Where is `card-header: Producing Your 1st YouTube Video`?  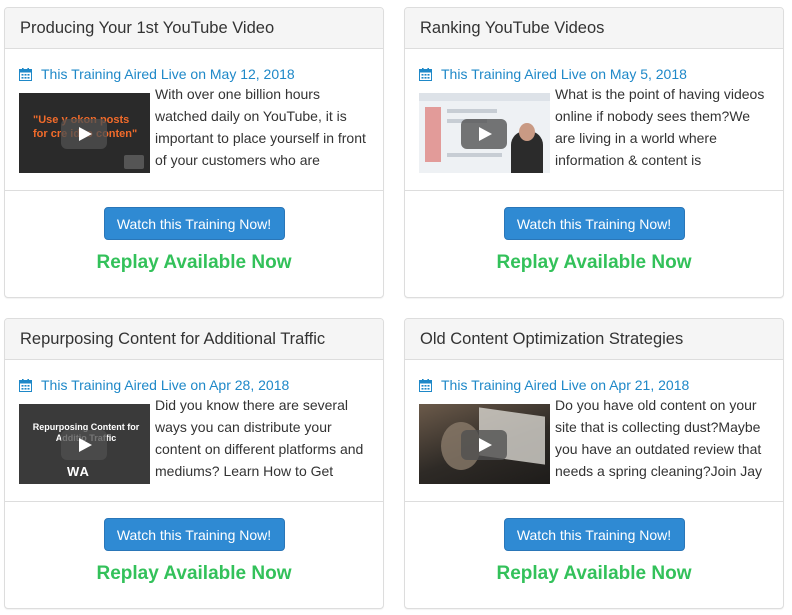 card-header: Producing Your 1st YouTube Video is located at coordinates (194, 28).